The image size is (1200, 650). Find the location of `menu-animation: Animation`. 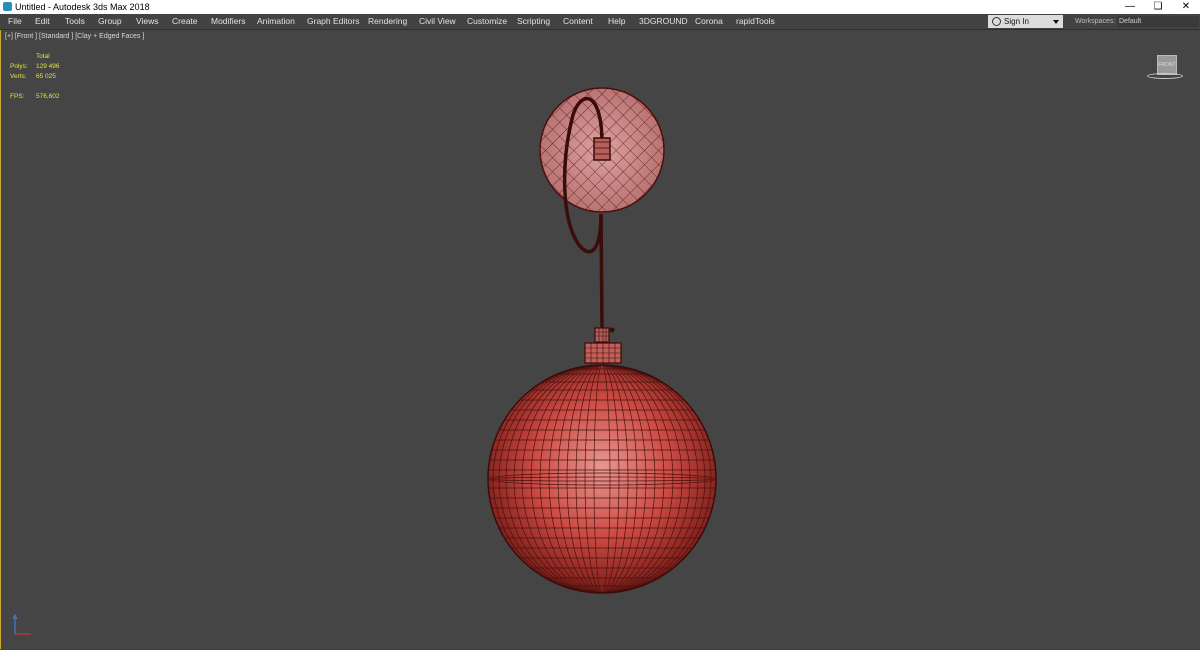

menu-animation: Animation is located at coordinates (276, 21).